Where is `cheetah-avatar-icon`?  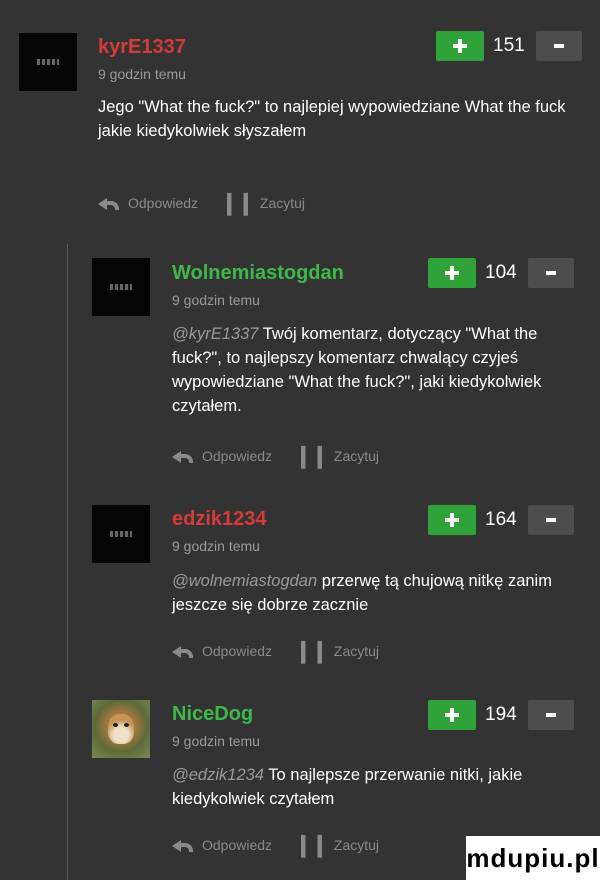
cheetah-avatar-icon is located at coordinates (121, 729).